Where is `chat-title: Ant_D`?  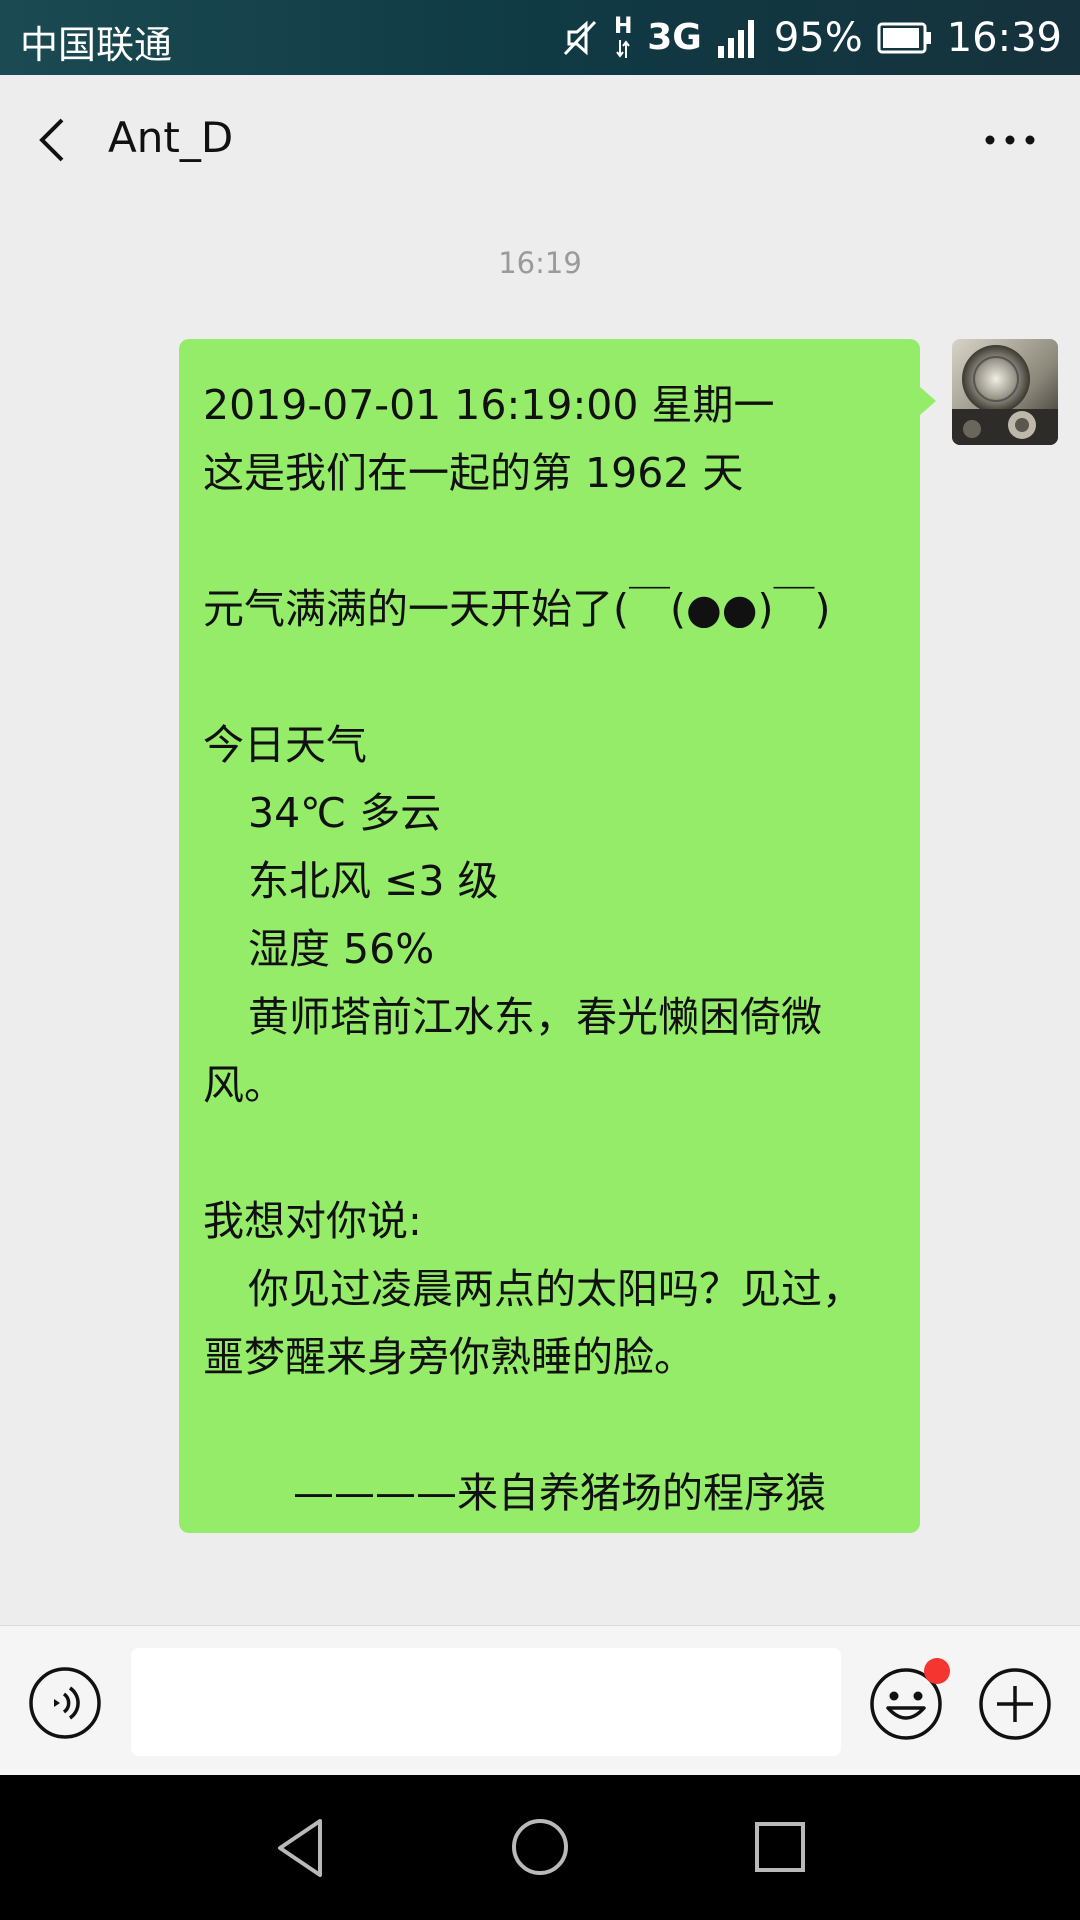
chat-title: Ant_D is located at coordinates (171, 137).